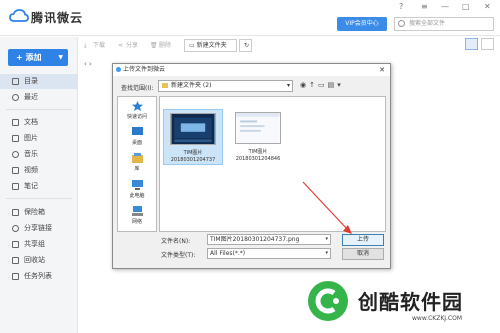 The width and height of the screenshot is (500, 333). I want to click on annotation-arrow-icon, so click(327, 207).